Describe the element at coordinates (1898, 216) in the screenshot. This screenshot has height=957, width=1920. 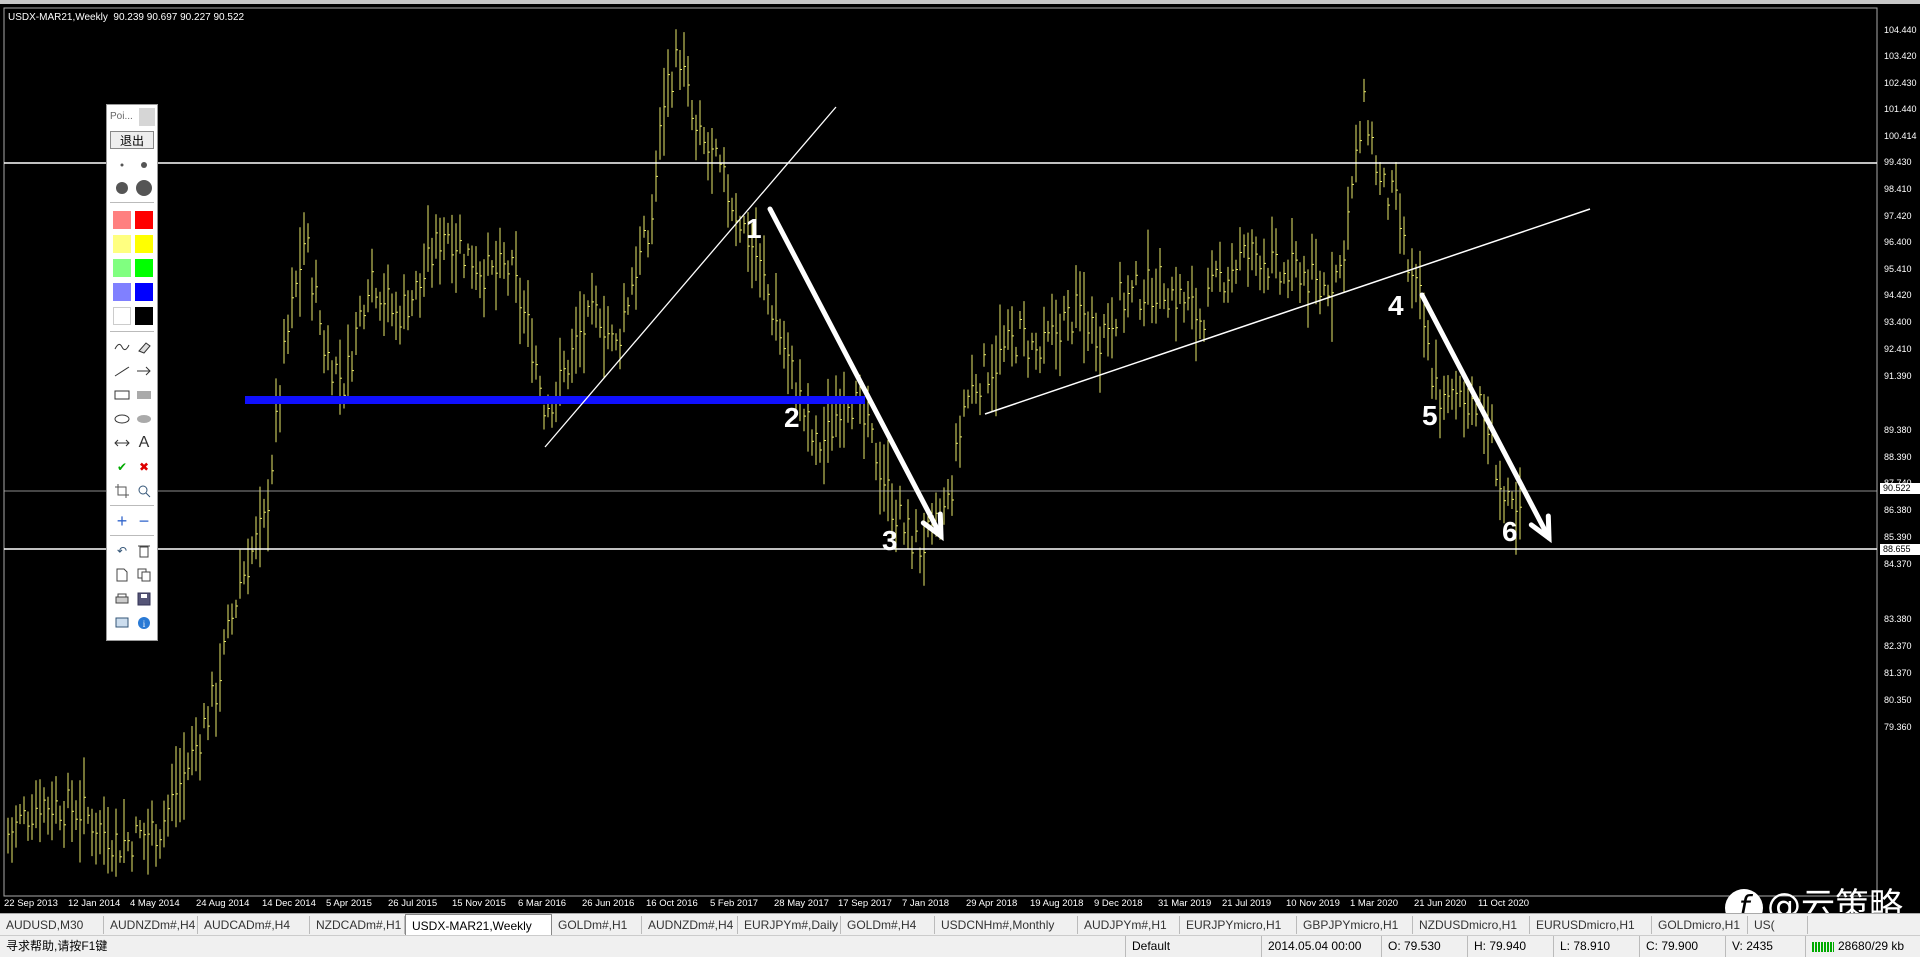
I see `price-axis-label: 97.420` at that location.